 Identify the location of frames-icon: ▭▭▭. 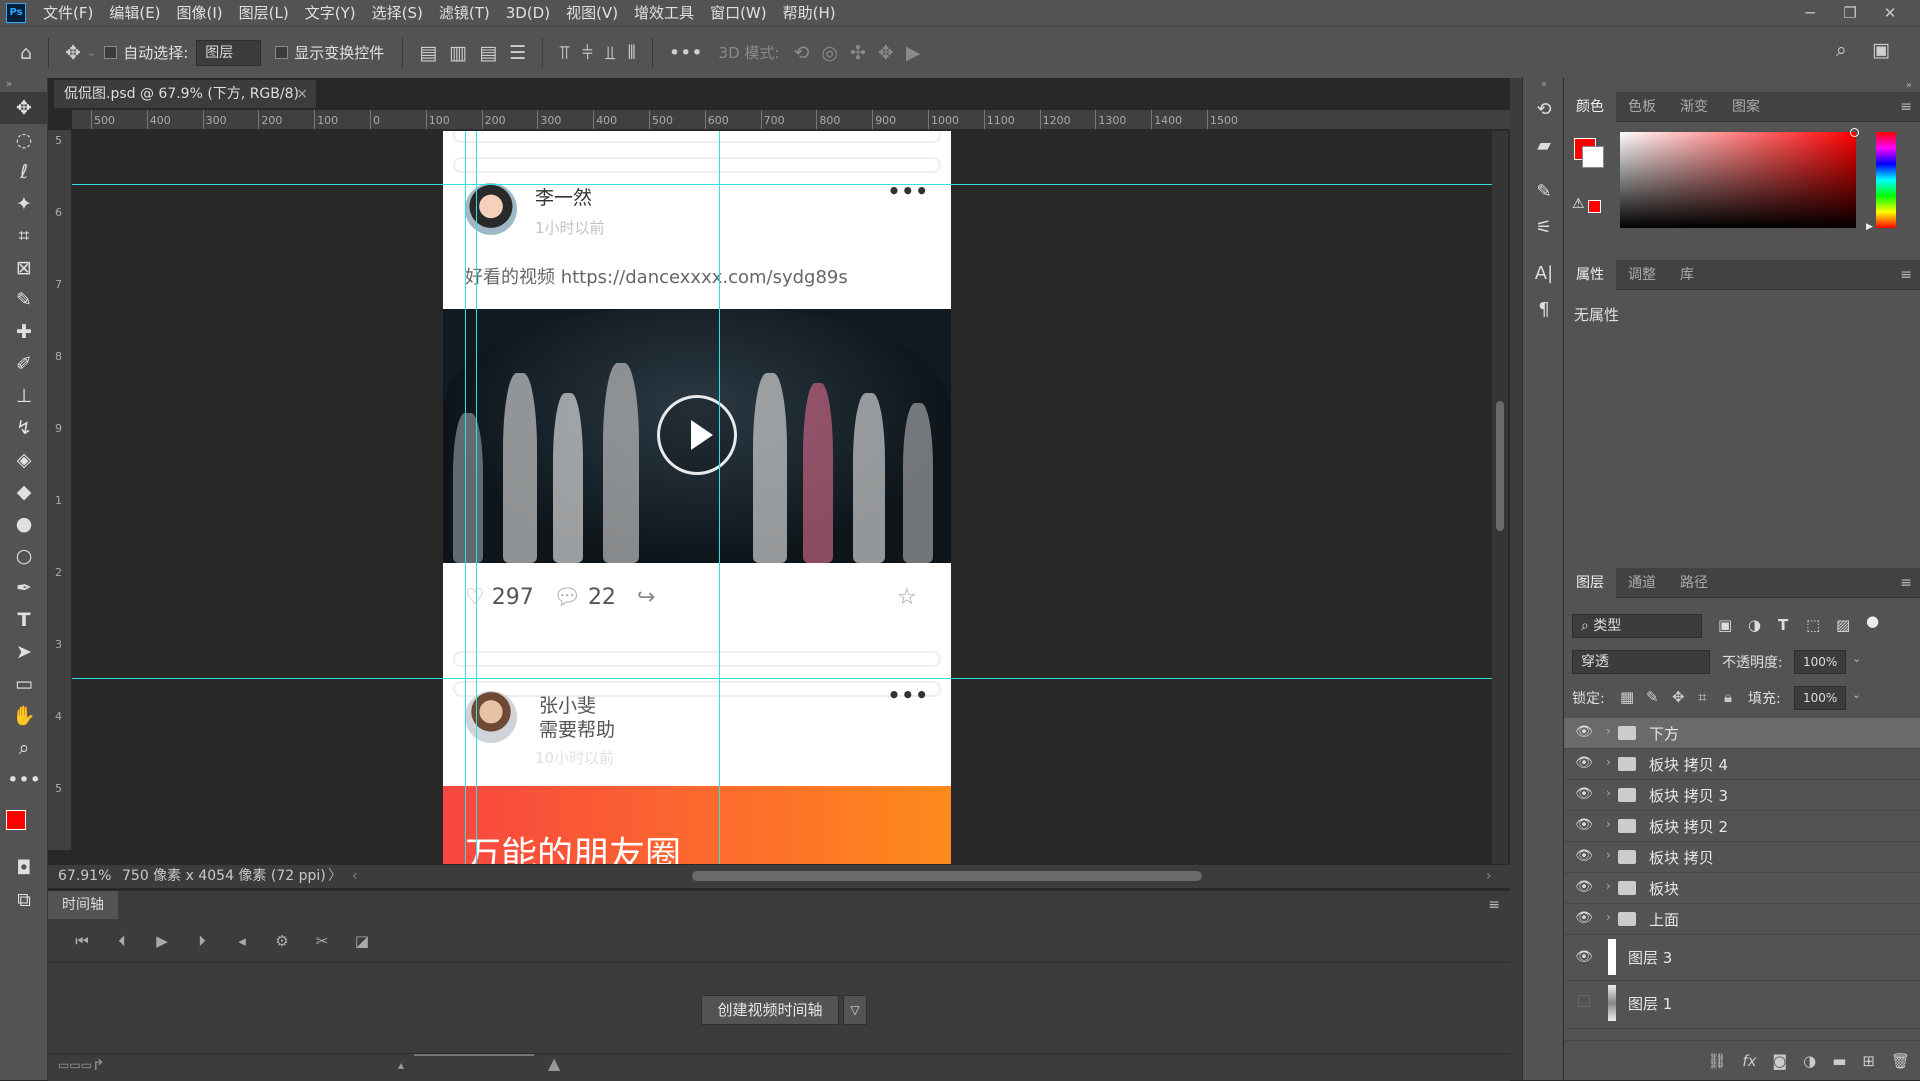
(75, 1065).